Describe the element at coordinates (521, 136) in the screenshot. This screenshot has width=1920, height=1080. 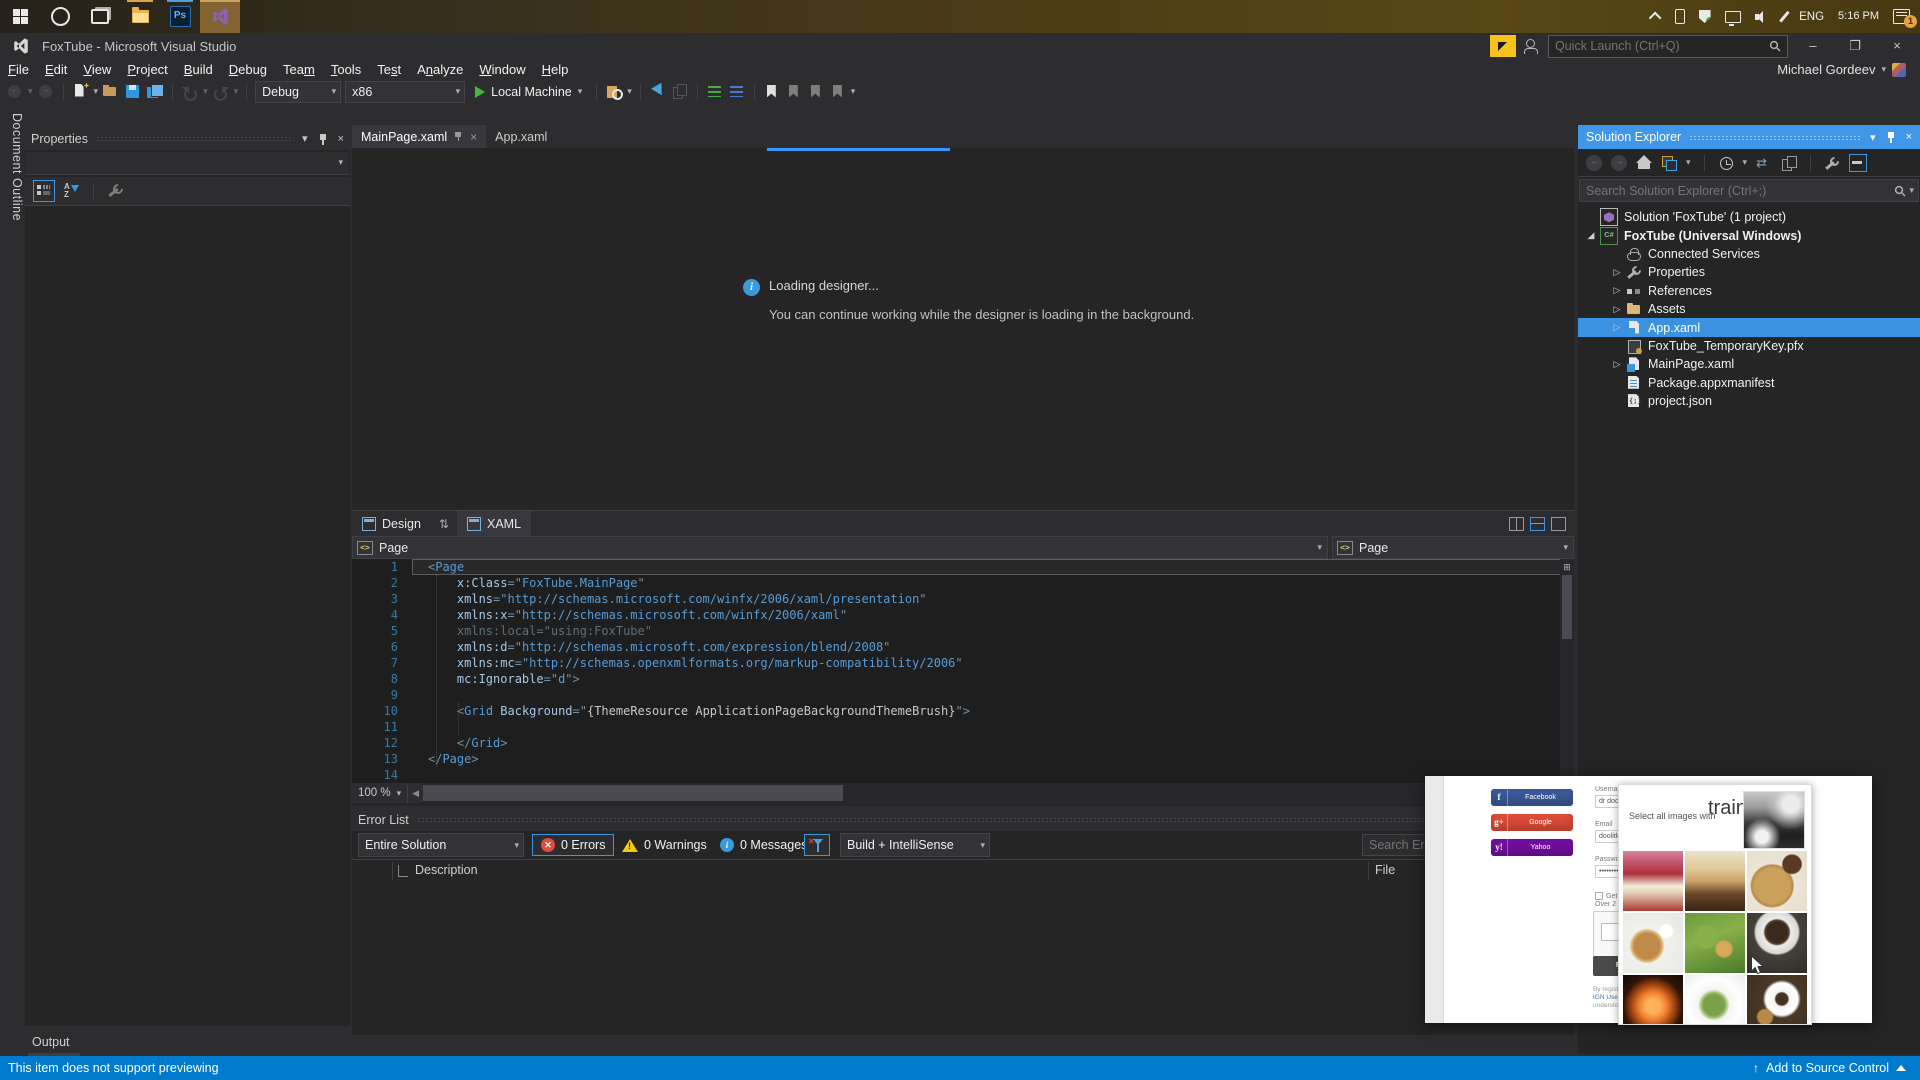
I see `tab-app-xaml: App.xaml` at that location.